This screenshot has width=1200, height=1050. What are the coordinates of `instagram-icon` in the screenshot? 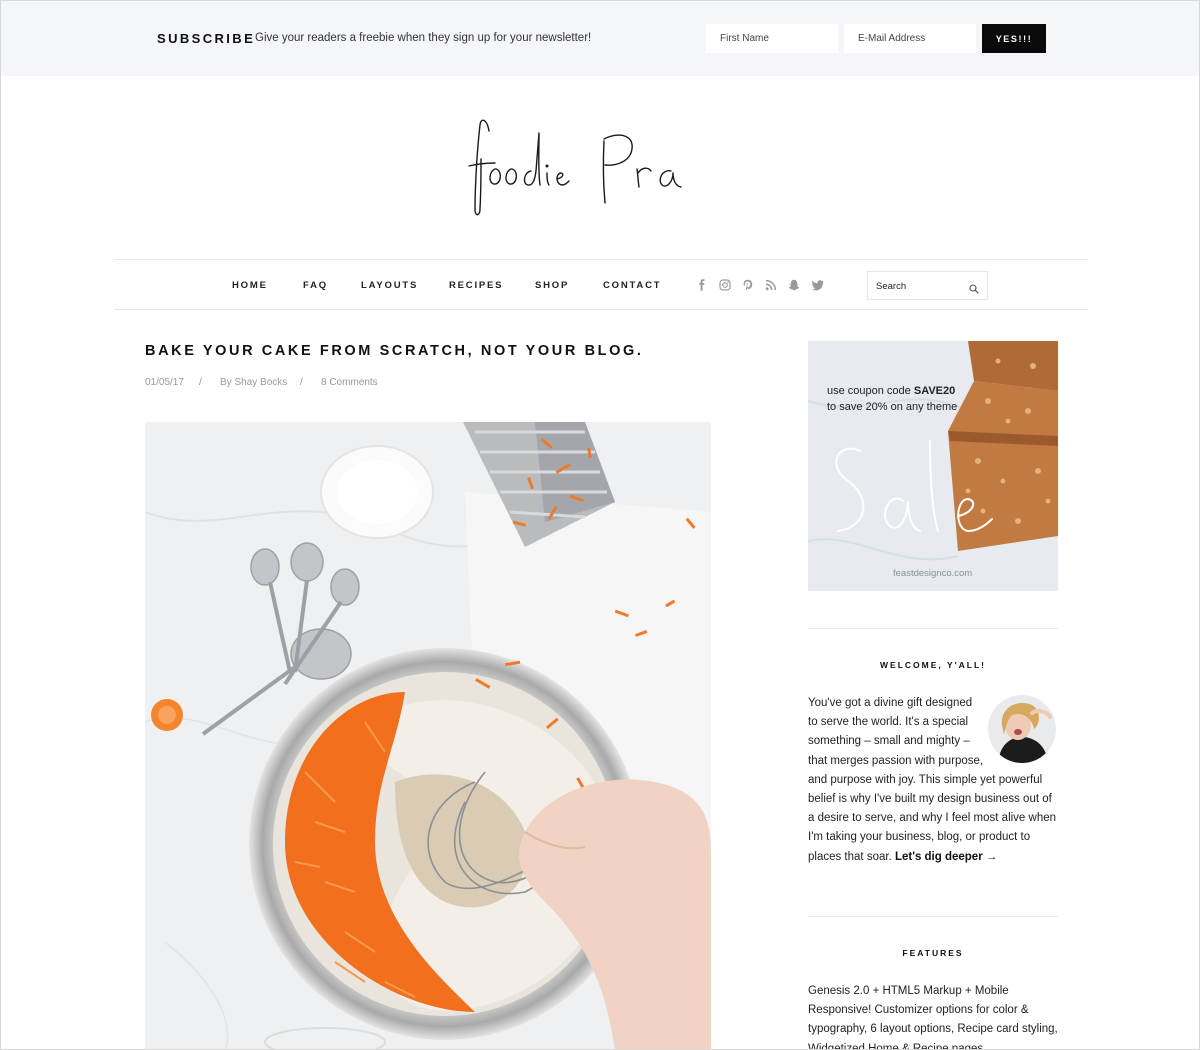 It's located at (725, 285).